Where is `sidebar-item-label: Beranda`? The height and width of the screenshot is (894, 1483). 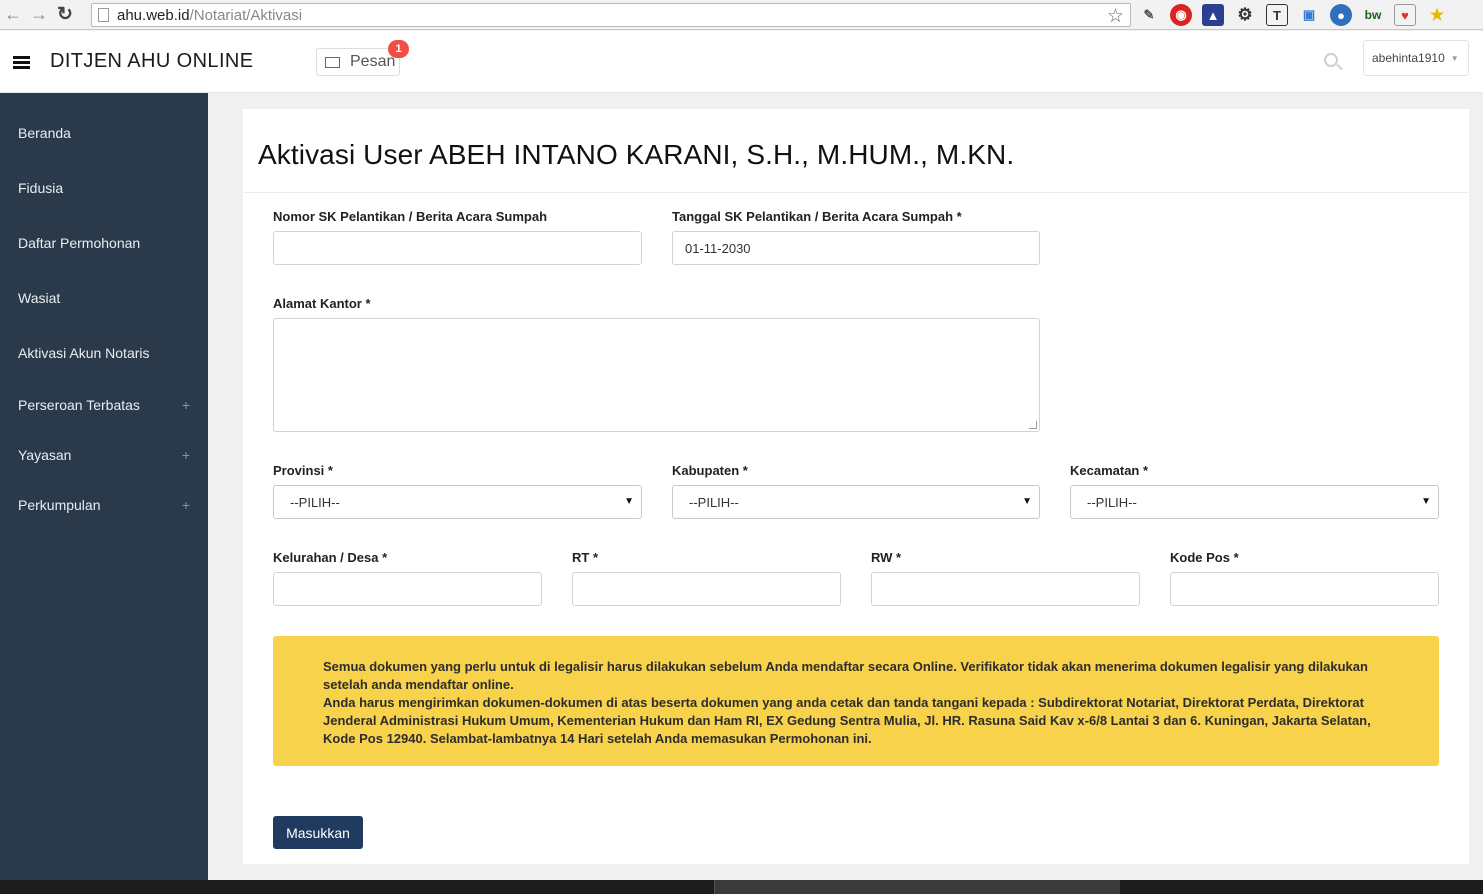 sidebar-item-label: Beranda is located at coordinates (44, 133).